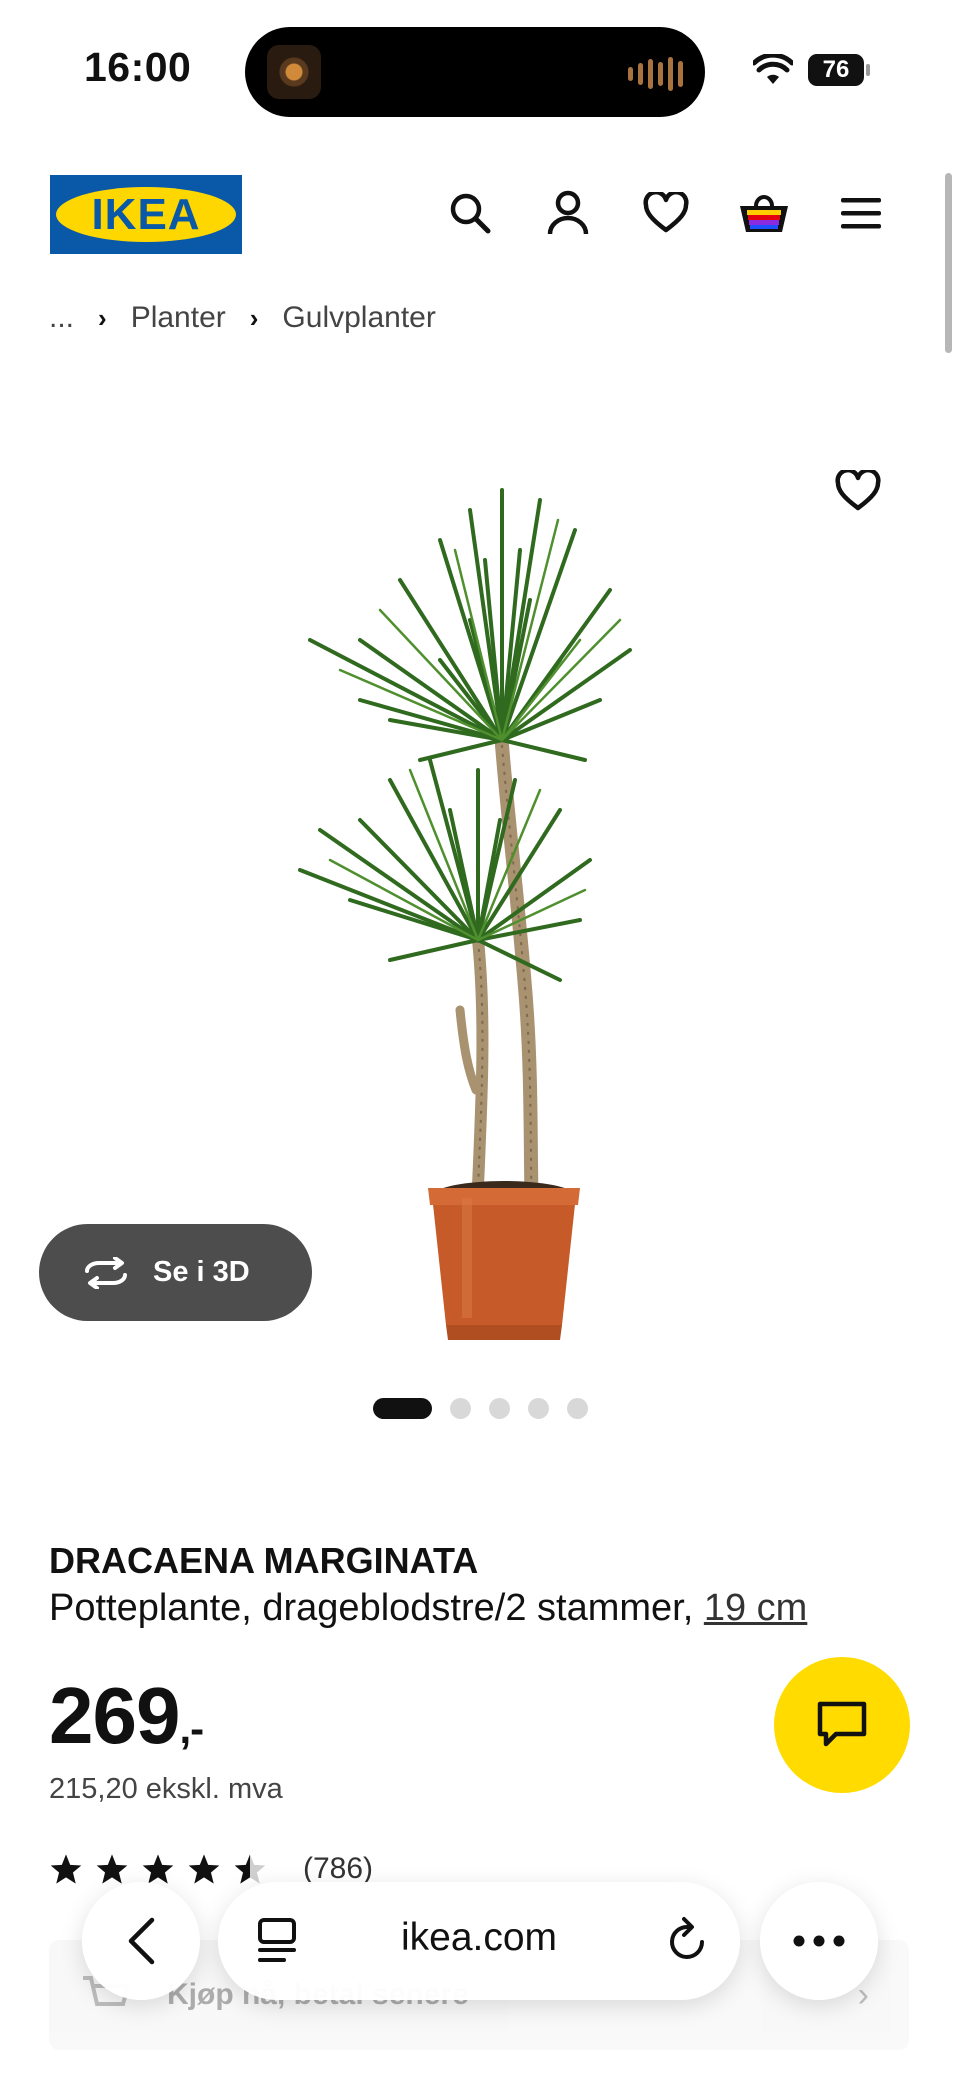 This screenshot has width=960, height=2081. What do you see at coordinates (358, 318) in the screenshot?
I see `breadcrumb-item-gulvplanter: Gulvplanter` at bounding box center [358, 318].